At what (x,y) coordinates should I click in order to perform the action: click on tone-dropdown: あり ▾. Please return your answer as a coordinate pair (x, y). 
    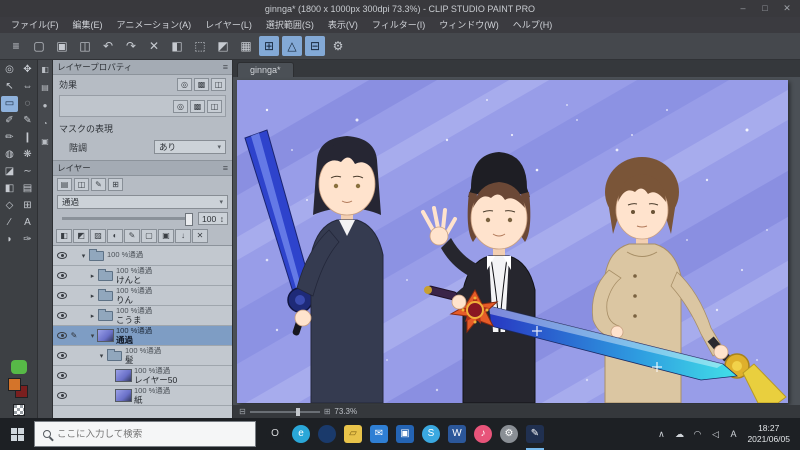
    Looking at the image, I should click on (190, 147).